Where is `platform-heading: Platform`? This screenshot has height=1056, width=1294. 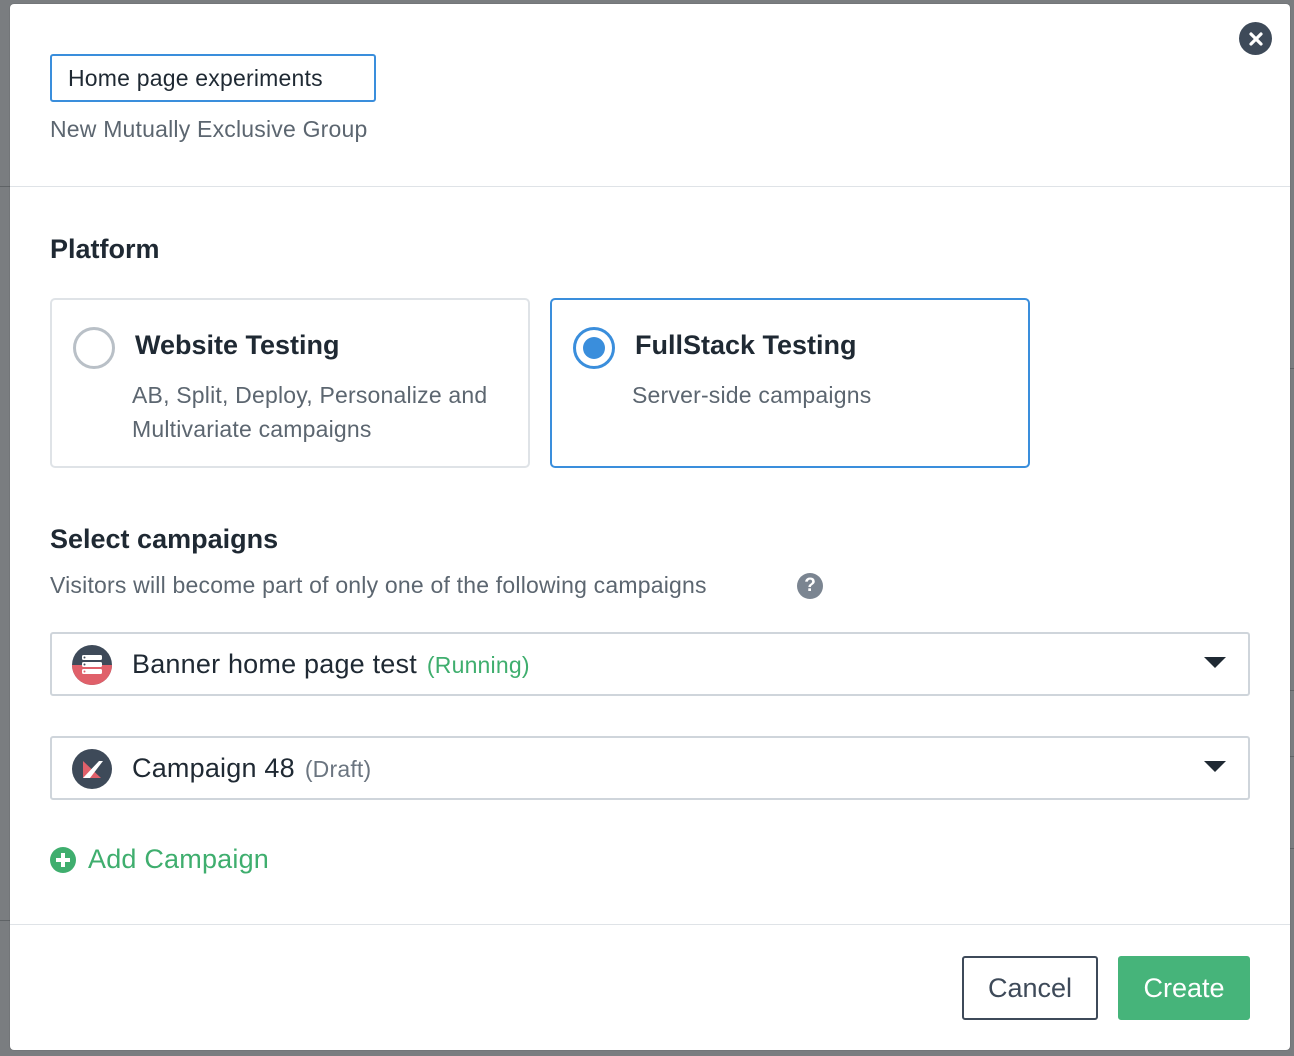 platform-heading: Platform is located at coordinates (105, 249).